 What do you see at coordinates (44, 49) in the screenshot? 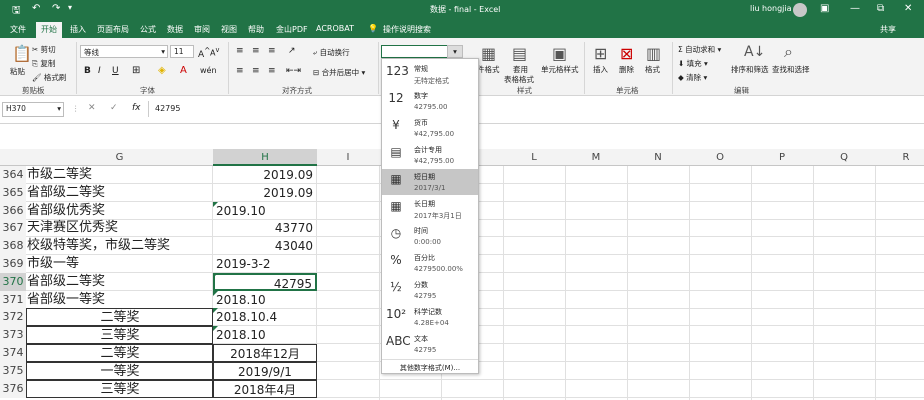
I see `cut-button: ✂ 剪切` at bounding box center [44, 49].